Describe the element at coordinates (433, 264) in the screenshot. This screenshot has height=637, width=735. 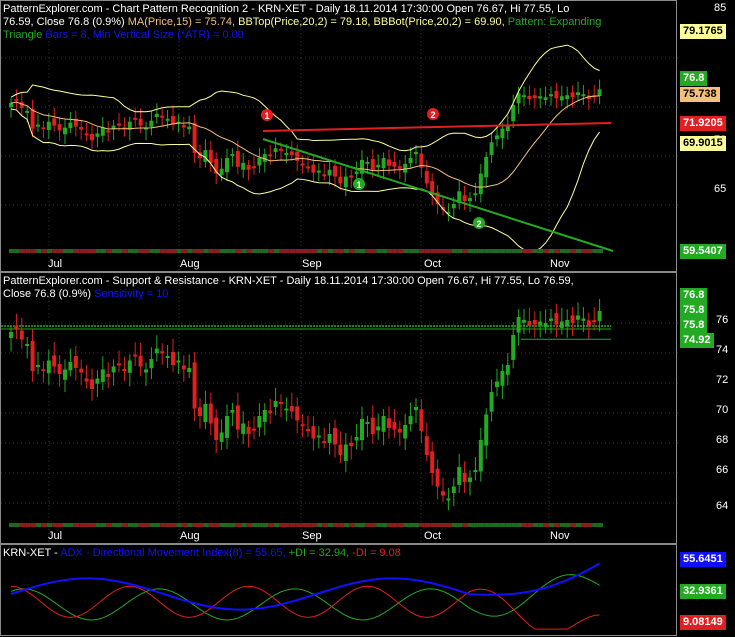
I see `x-label-oct: Oct` at that location.